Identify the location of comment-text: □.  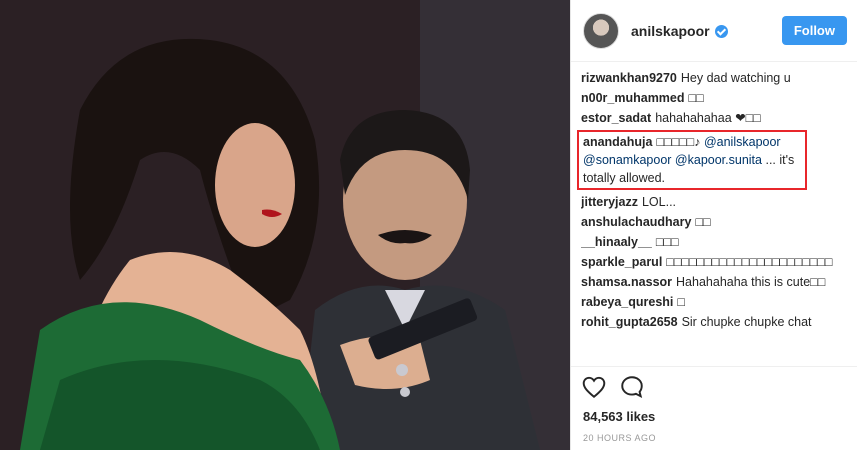
(681, 302).